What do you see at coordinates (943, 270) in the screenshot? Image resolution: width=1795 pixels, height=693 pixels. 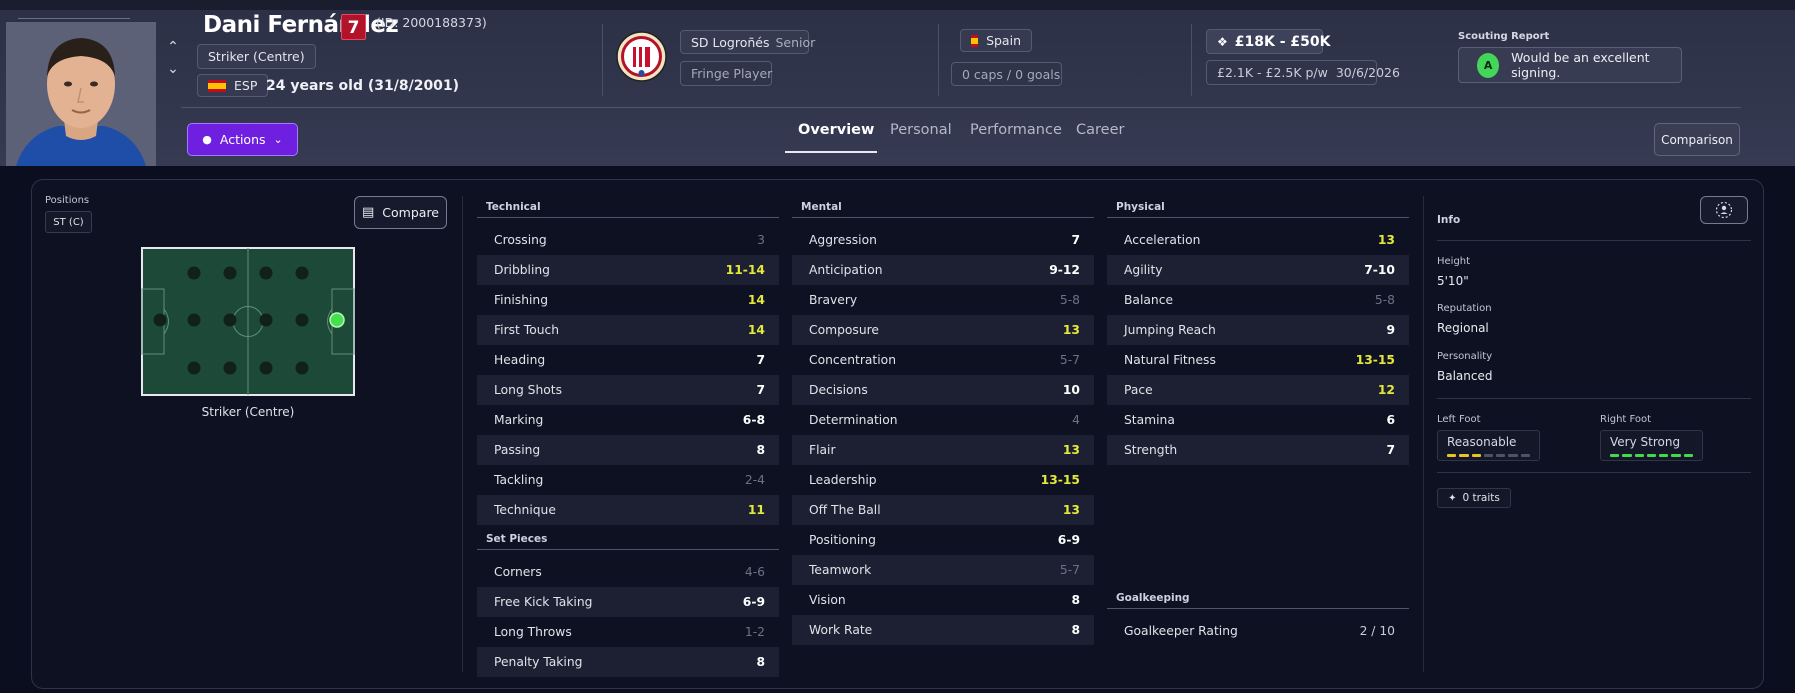 I see `attribute-row: Anticipation 9-12` at bounding box center [943, 270].